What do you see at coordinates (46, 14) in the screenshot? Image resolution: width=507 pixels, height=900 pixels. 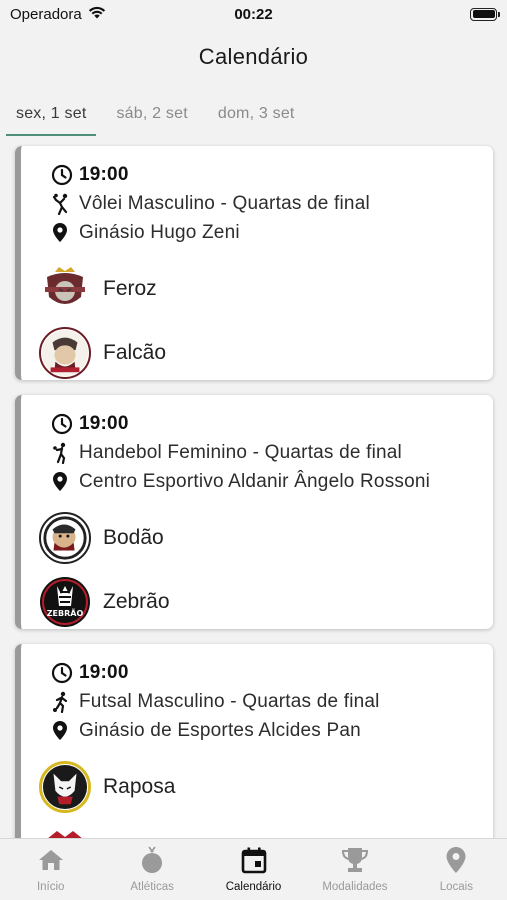 I see `carrier-label: Operadora` at bounding box center [46, 14].